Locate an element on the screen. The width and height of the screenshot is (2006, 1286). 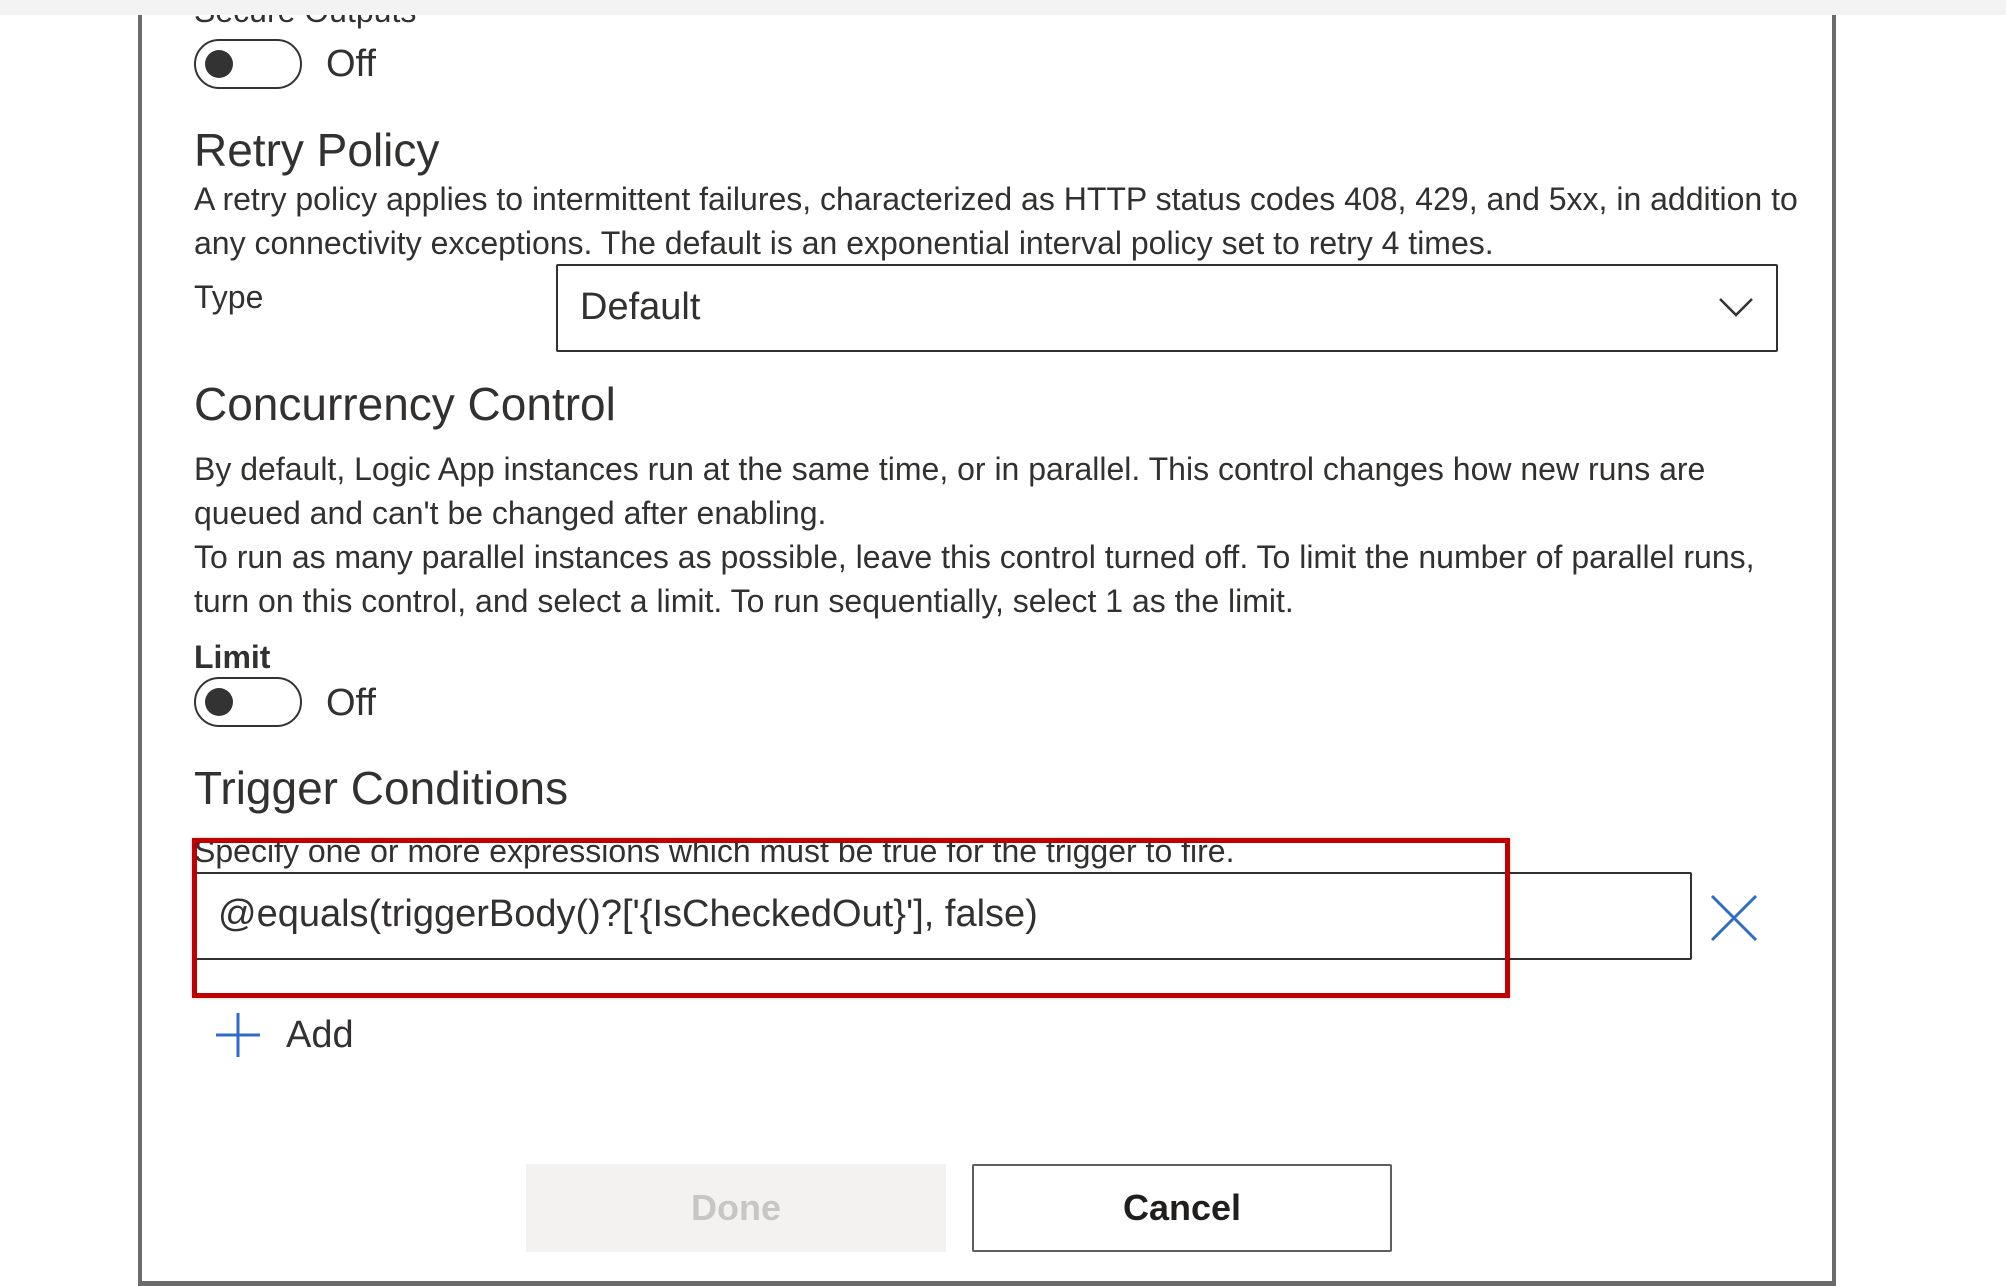
add-condition-button: Add is located at coordinates (284, 1035).